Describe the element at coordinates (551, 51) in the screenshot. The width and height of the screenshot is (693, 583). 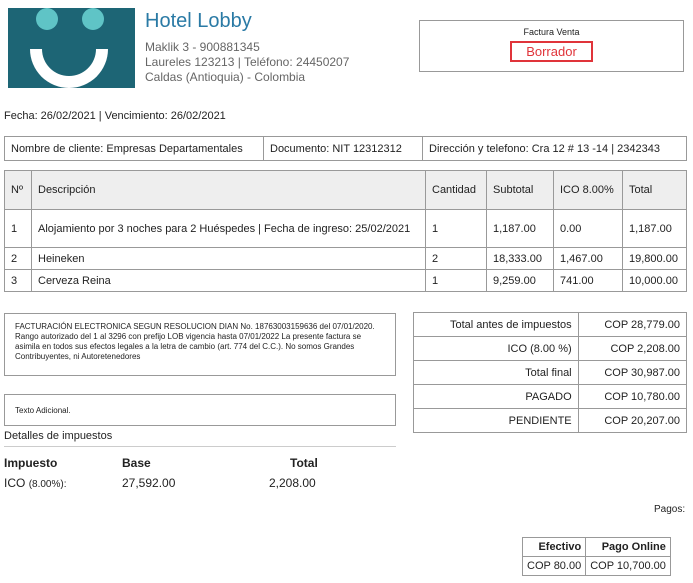
I see `status-badge: Borrador` at that location.